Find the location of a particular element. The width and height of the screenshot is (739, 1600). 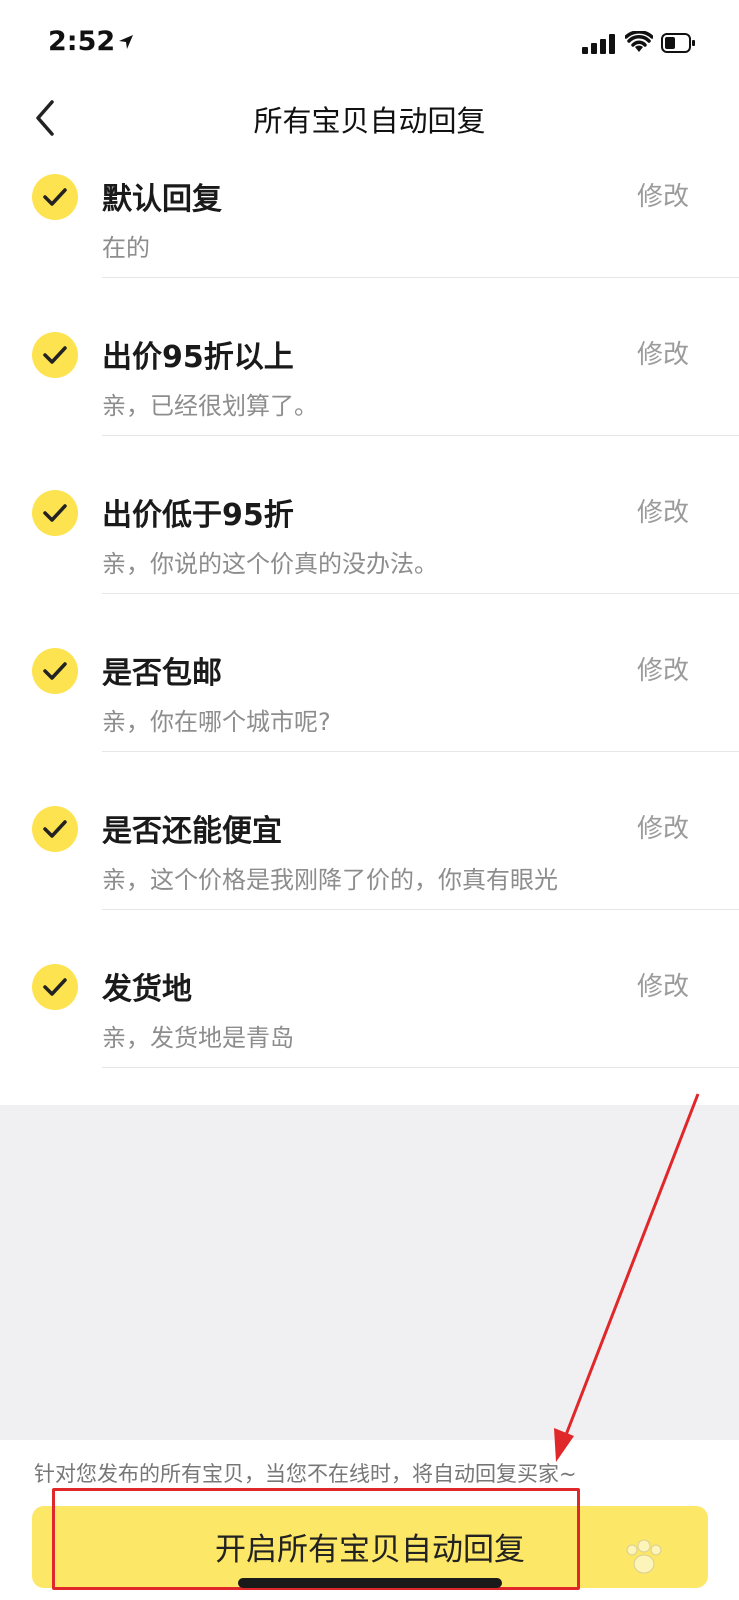

page-title: 所有宝贝自动回复 is located at coordinates (369, 121).